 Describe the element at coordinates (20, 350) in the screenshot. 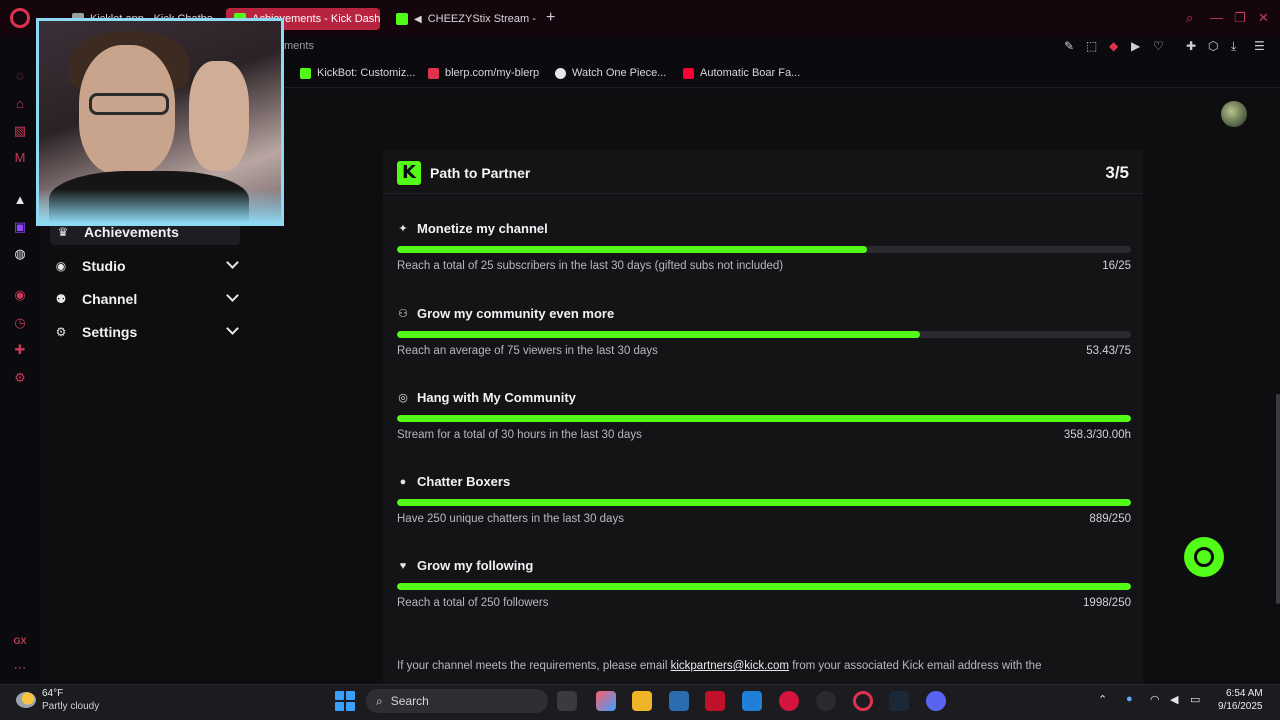

I see `extensions-sidebar-icon: ✚` at that location.